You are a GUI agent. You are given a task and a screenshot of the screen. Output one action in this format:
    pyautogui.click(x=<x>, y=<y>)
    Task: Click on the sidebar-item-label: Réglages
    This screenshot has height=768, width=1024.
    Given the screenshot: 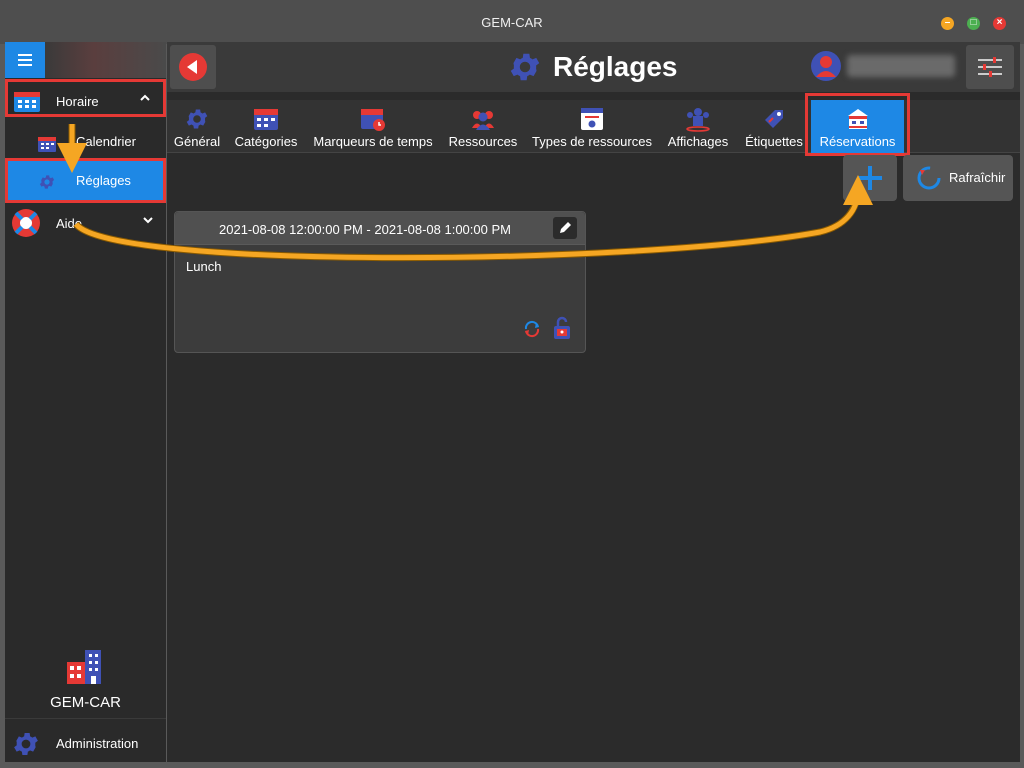 What is the action you would take?
    pyautogui.click(x=103, y=180)
    